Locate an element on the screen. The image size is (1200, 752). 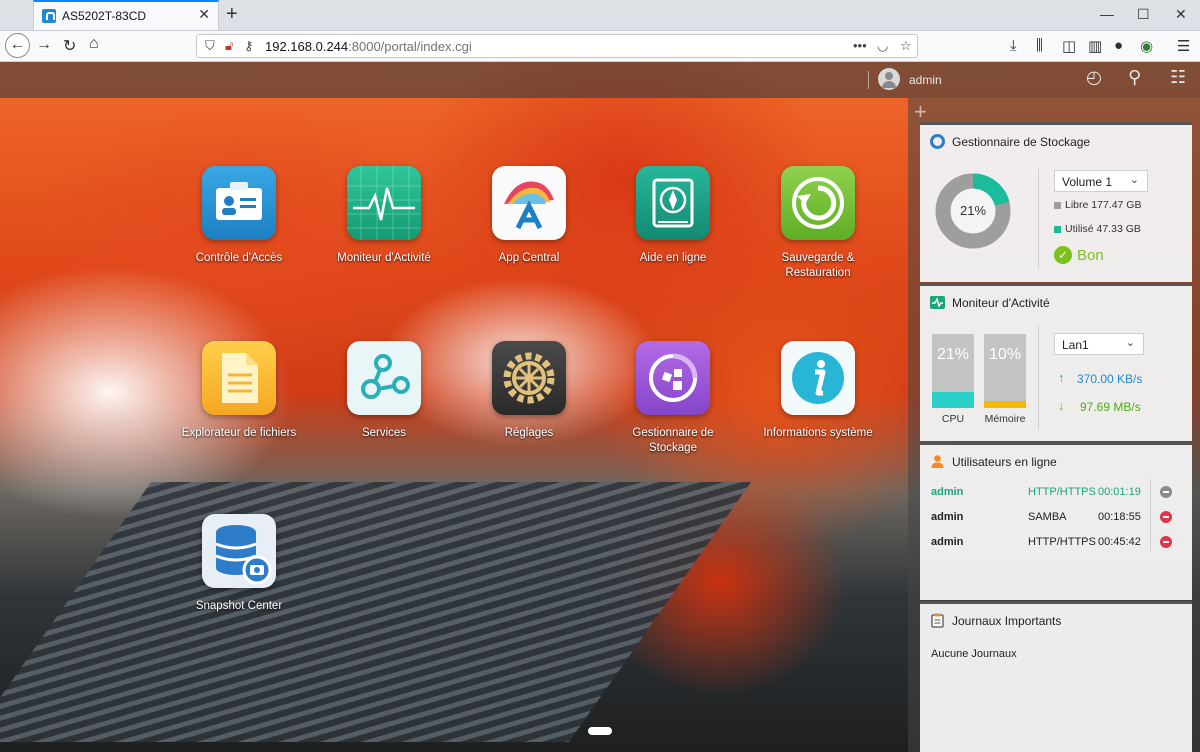
download-rate: 97.69 MB/s is located at coordinates (1110, 407).